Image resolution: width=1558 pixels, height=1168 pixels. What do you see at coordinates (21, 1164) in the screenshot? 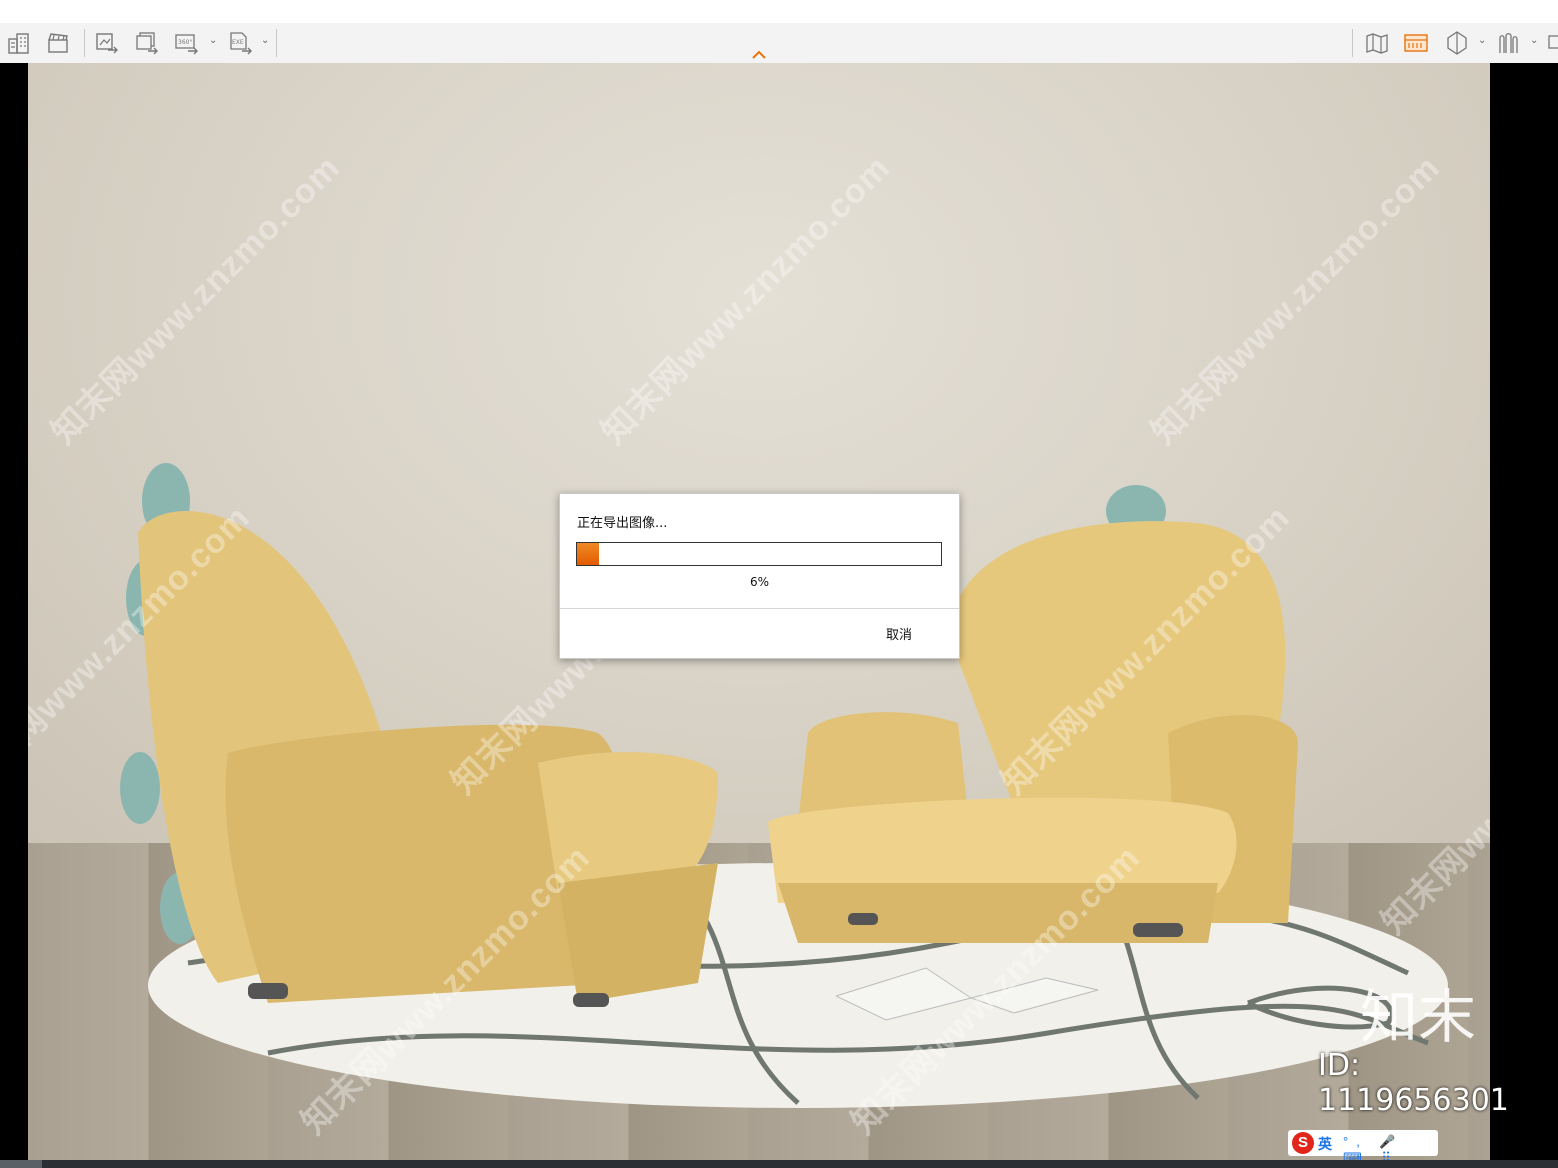
I see `taskbar-accent` at bounding box center [21, 1164].